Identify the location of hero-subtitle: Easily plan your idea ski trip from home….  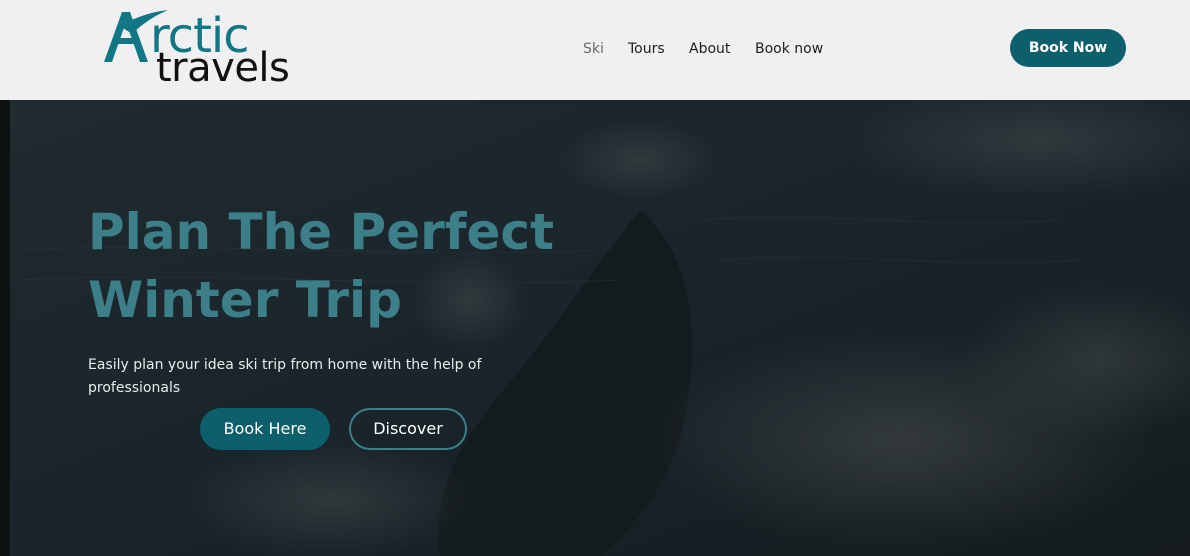
(285, 376).